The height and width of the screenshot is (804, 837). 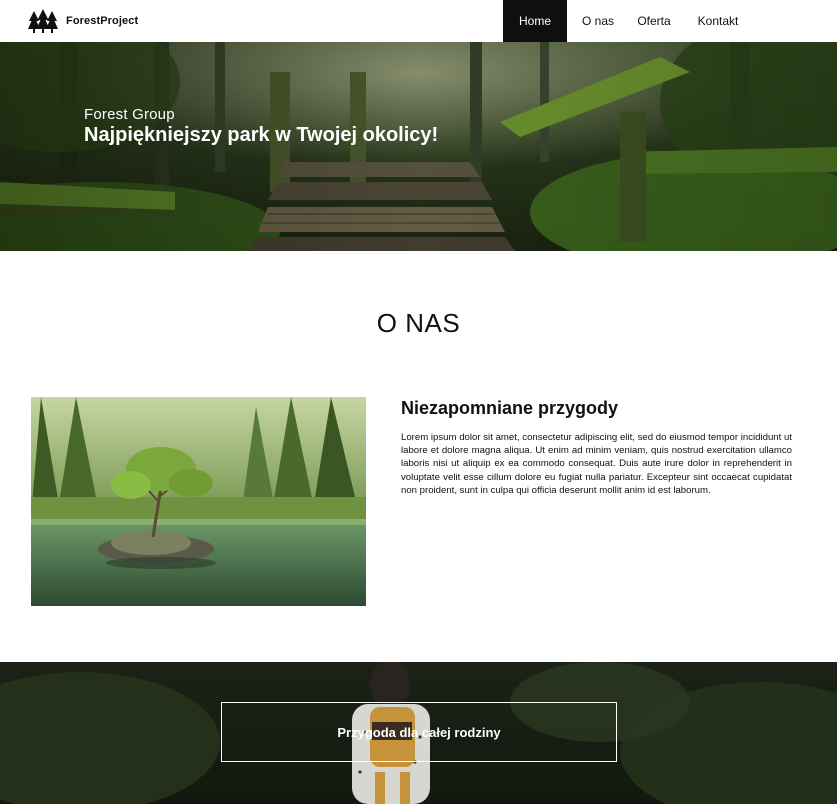 I want to click on nav-kontakt: Kontakt, so click(x=718, y=21).